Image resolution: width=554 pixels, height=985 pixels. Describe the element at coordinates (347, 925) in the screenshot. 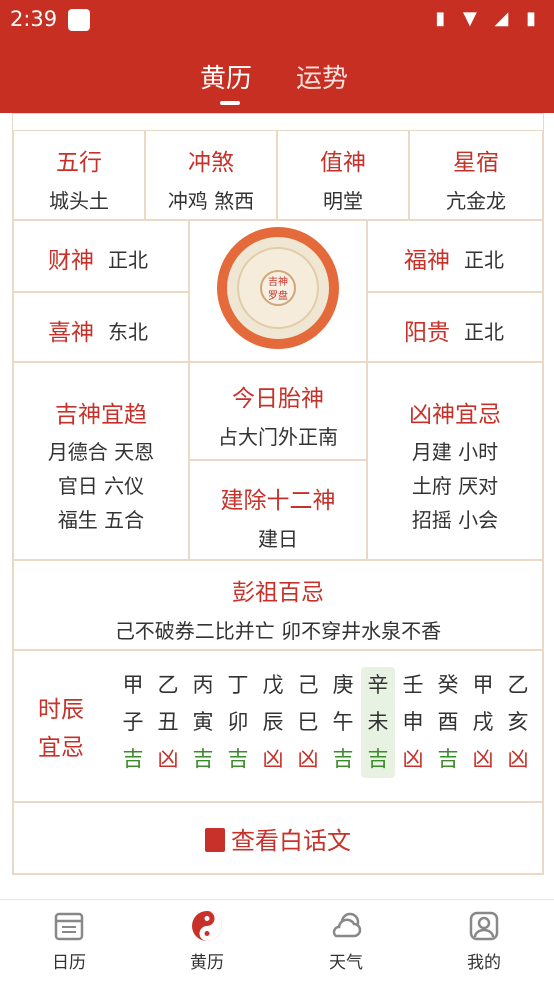

I see `weather-icon` at that location.